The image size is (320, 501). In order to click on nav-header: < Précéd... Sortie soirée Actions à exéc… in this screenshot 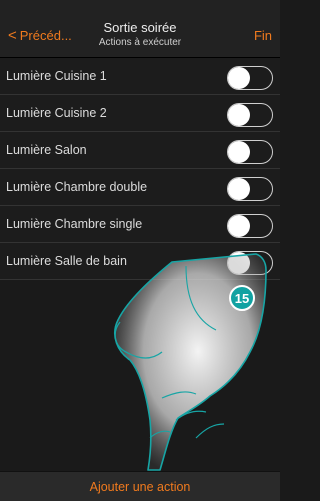, I will do `click(140, 29)`.